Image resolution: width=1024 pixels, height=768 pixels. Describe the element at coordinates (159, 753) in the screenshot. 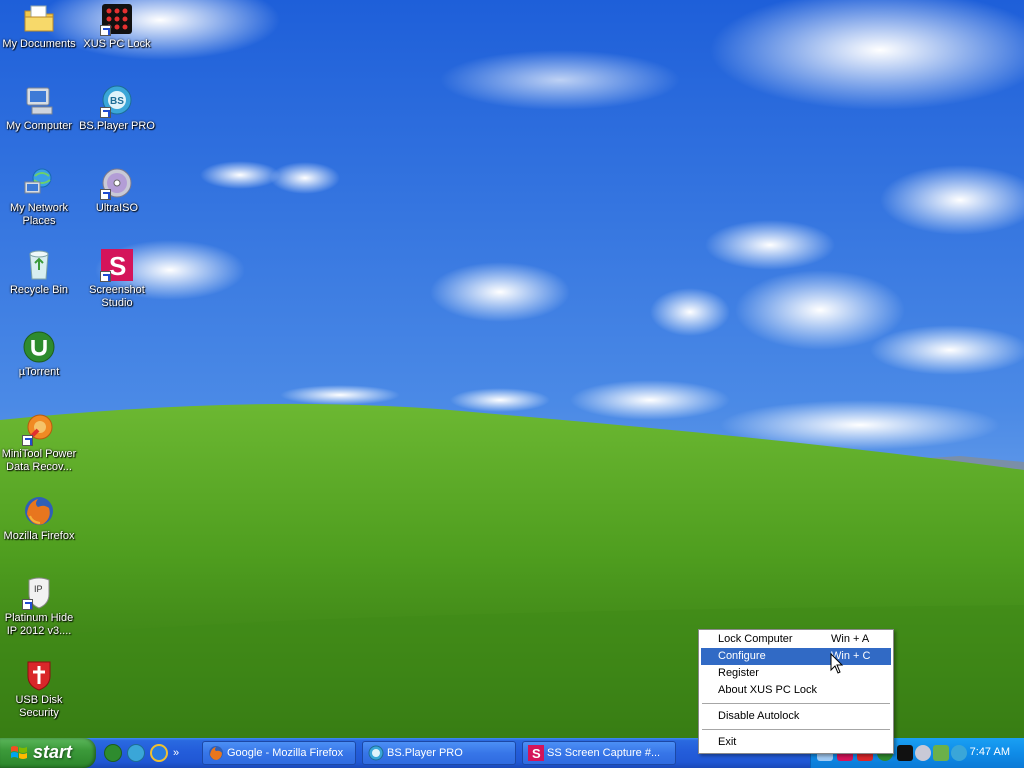

I see `internet-explorer-quicklaunch-icon` at that location.